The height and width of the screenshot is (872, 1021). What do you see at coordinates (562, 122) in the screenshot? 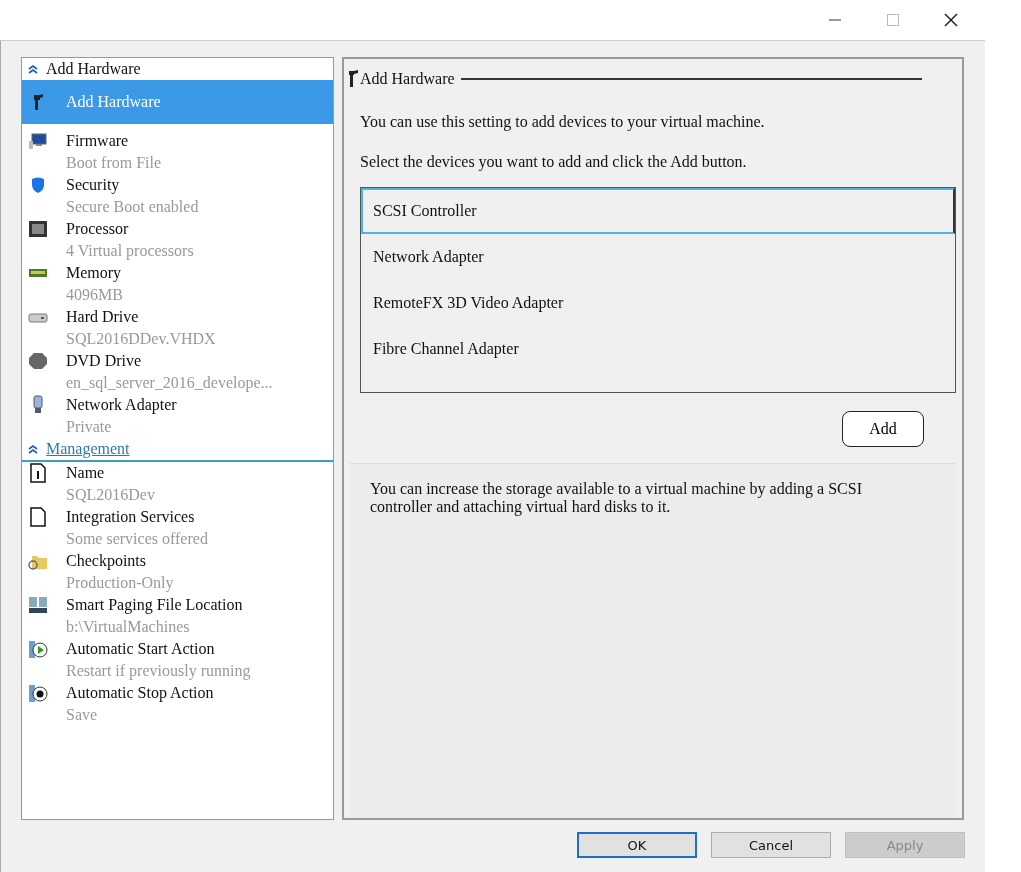
I see `intro-text: You can use this setting to add devices to your virtual machine.` at bounding box center [562, 122].